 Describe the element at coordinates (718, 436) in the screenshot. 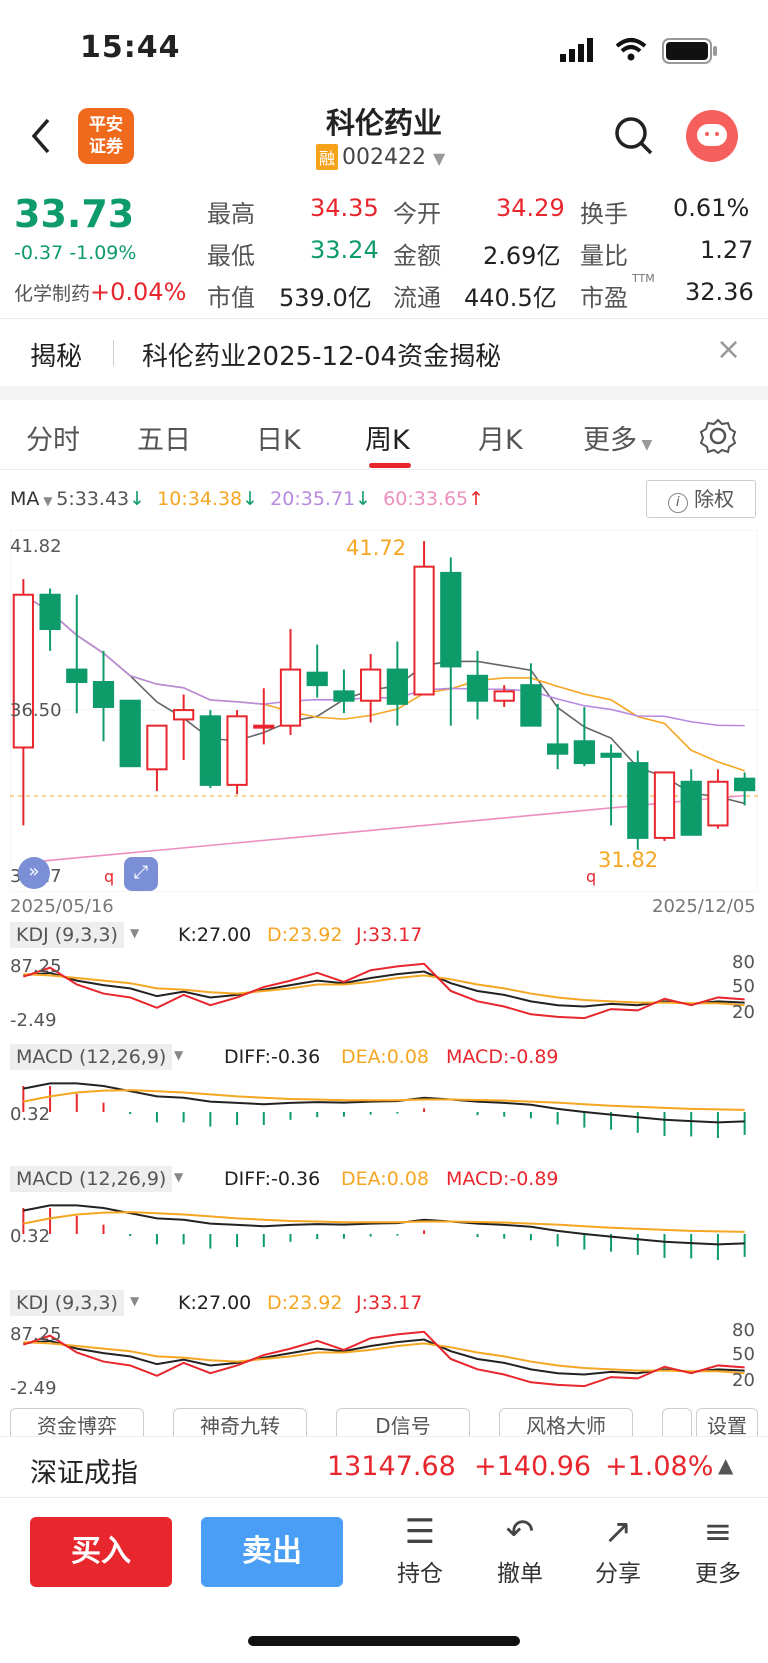

I see `gear-icon` at that location.